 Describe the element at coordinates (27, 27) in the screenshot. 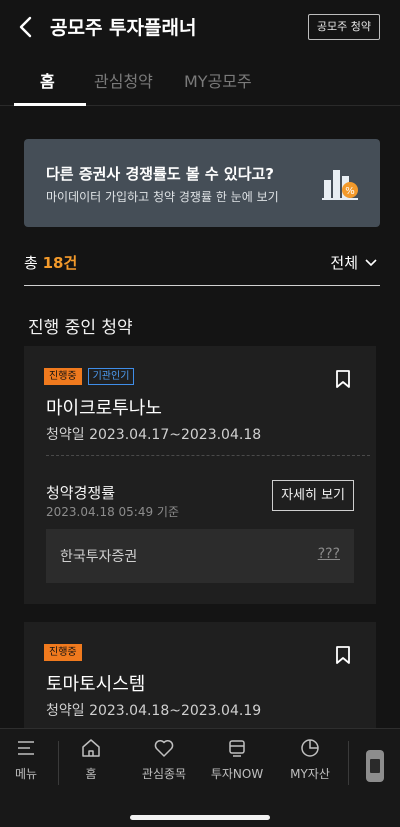

I see `back-arrow-icon` at that location.